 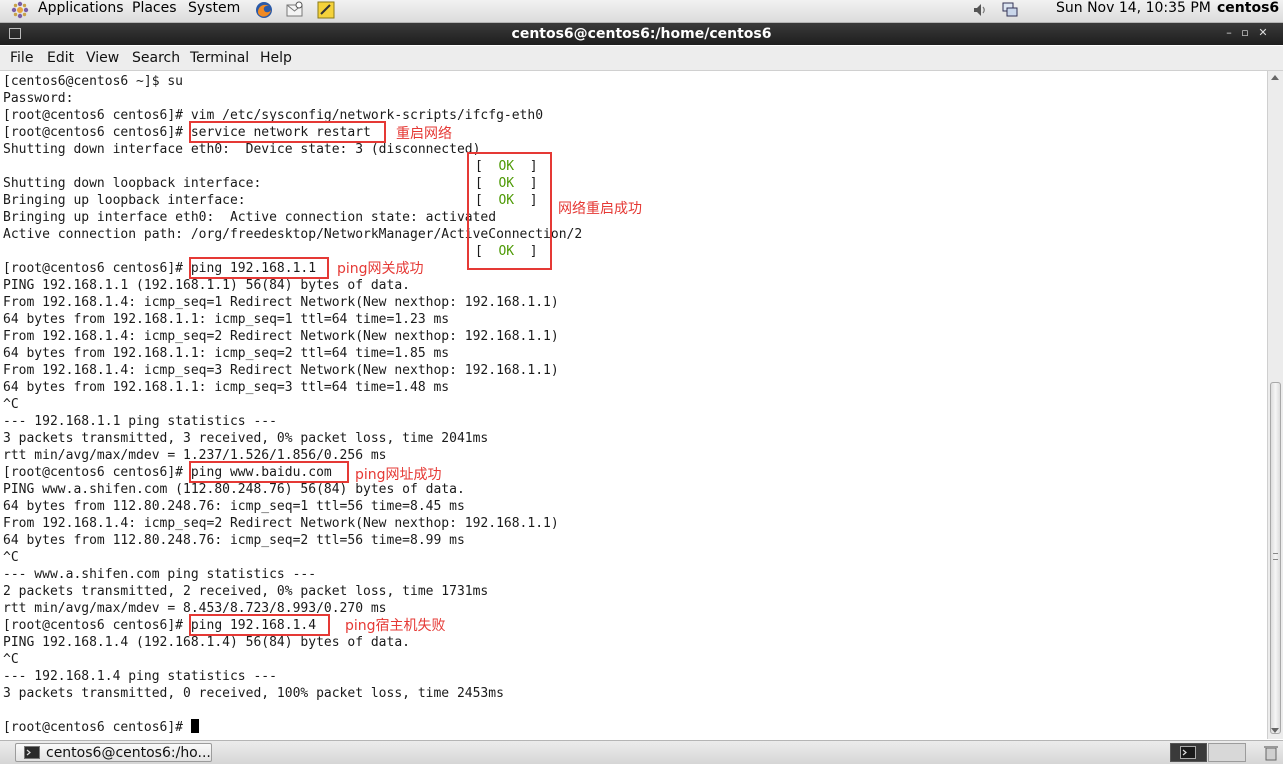 What do you see at coordinates (1263, 33) in the screenshot?
I see `close-button: ✕` at bounding box center [1263, 33].